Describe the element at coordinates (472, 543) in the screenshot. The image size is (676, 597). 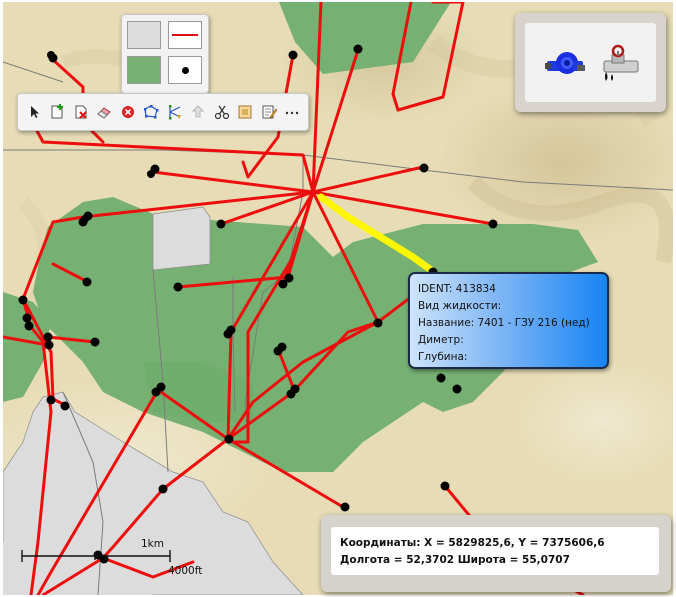
I see `coordinates-xy: Координаты: X = 5829825,6, Y = 7375606,6` at that location.